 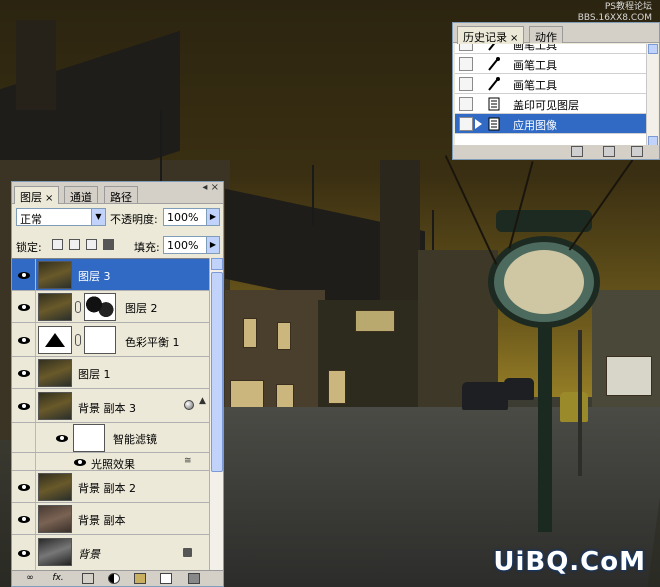 I want to click on smart-filter-mask-thumbnail, so click(x=89, y=438).